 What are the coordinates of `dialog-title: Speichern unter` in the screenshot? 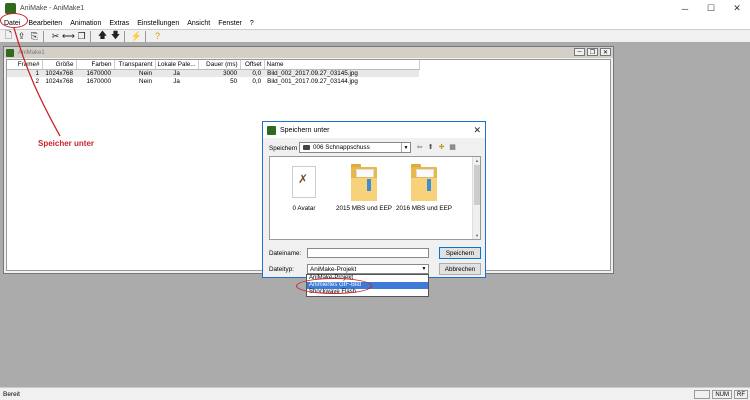 It's located at (305, 130).